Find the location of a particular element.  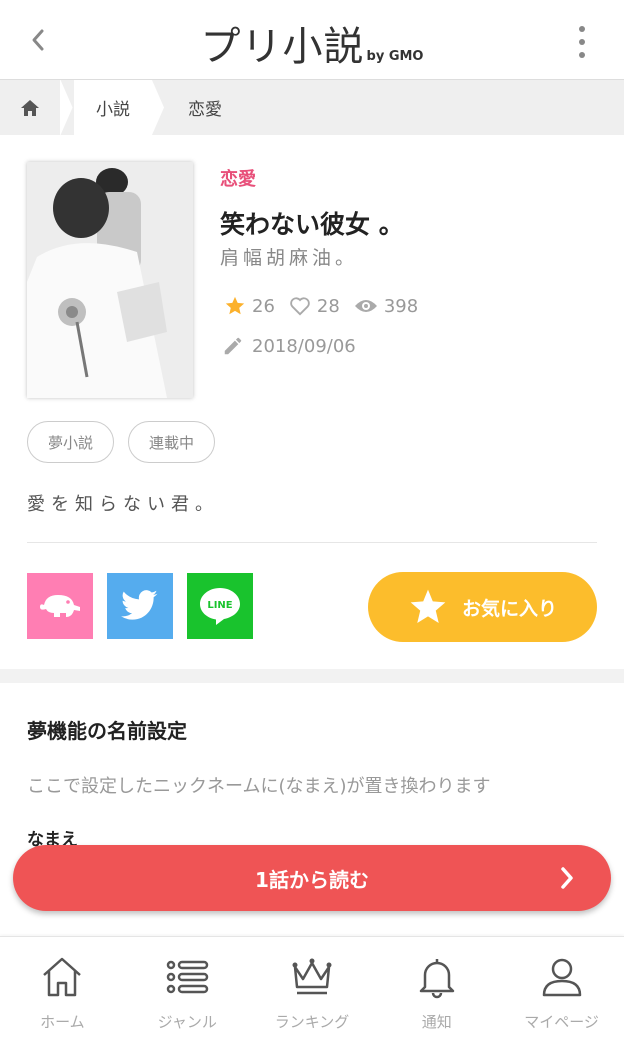

chevron-right-icon is located at coordinates (567, 878).